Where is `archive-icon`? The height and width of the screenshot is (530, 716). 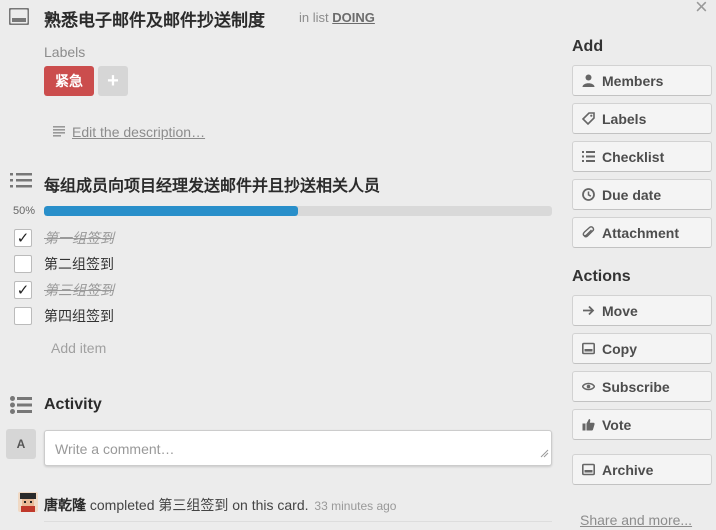 archive-icon is located at coordinates (588, 469).